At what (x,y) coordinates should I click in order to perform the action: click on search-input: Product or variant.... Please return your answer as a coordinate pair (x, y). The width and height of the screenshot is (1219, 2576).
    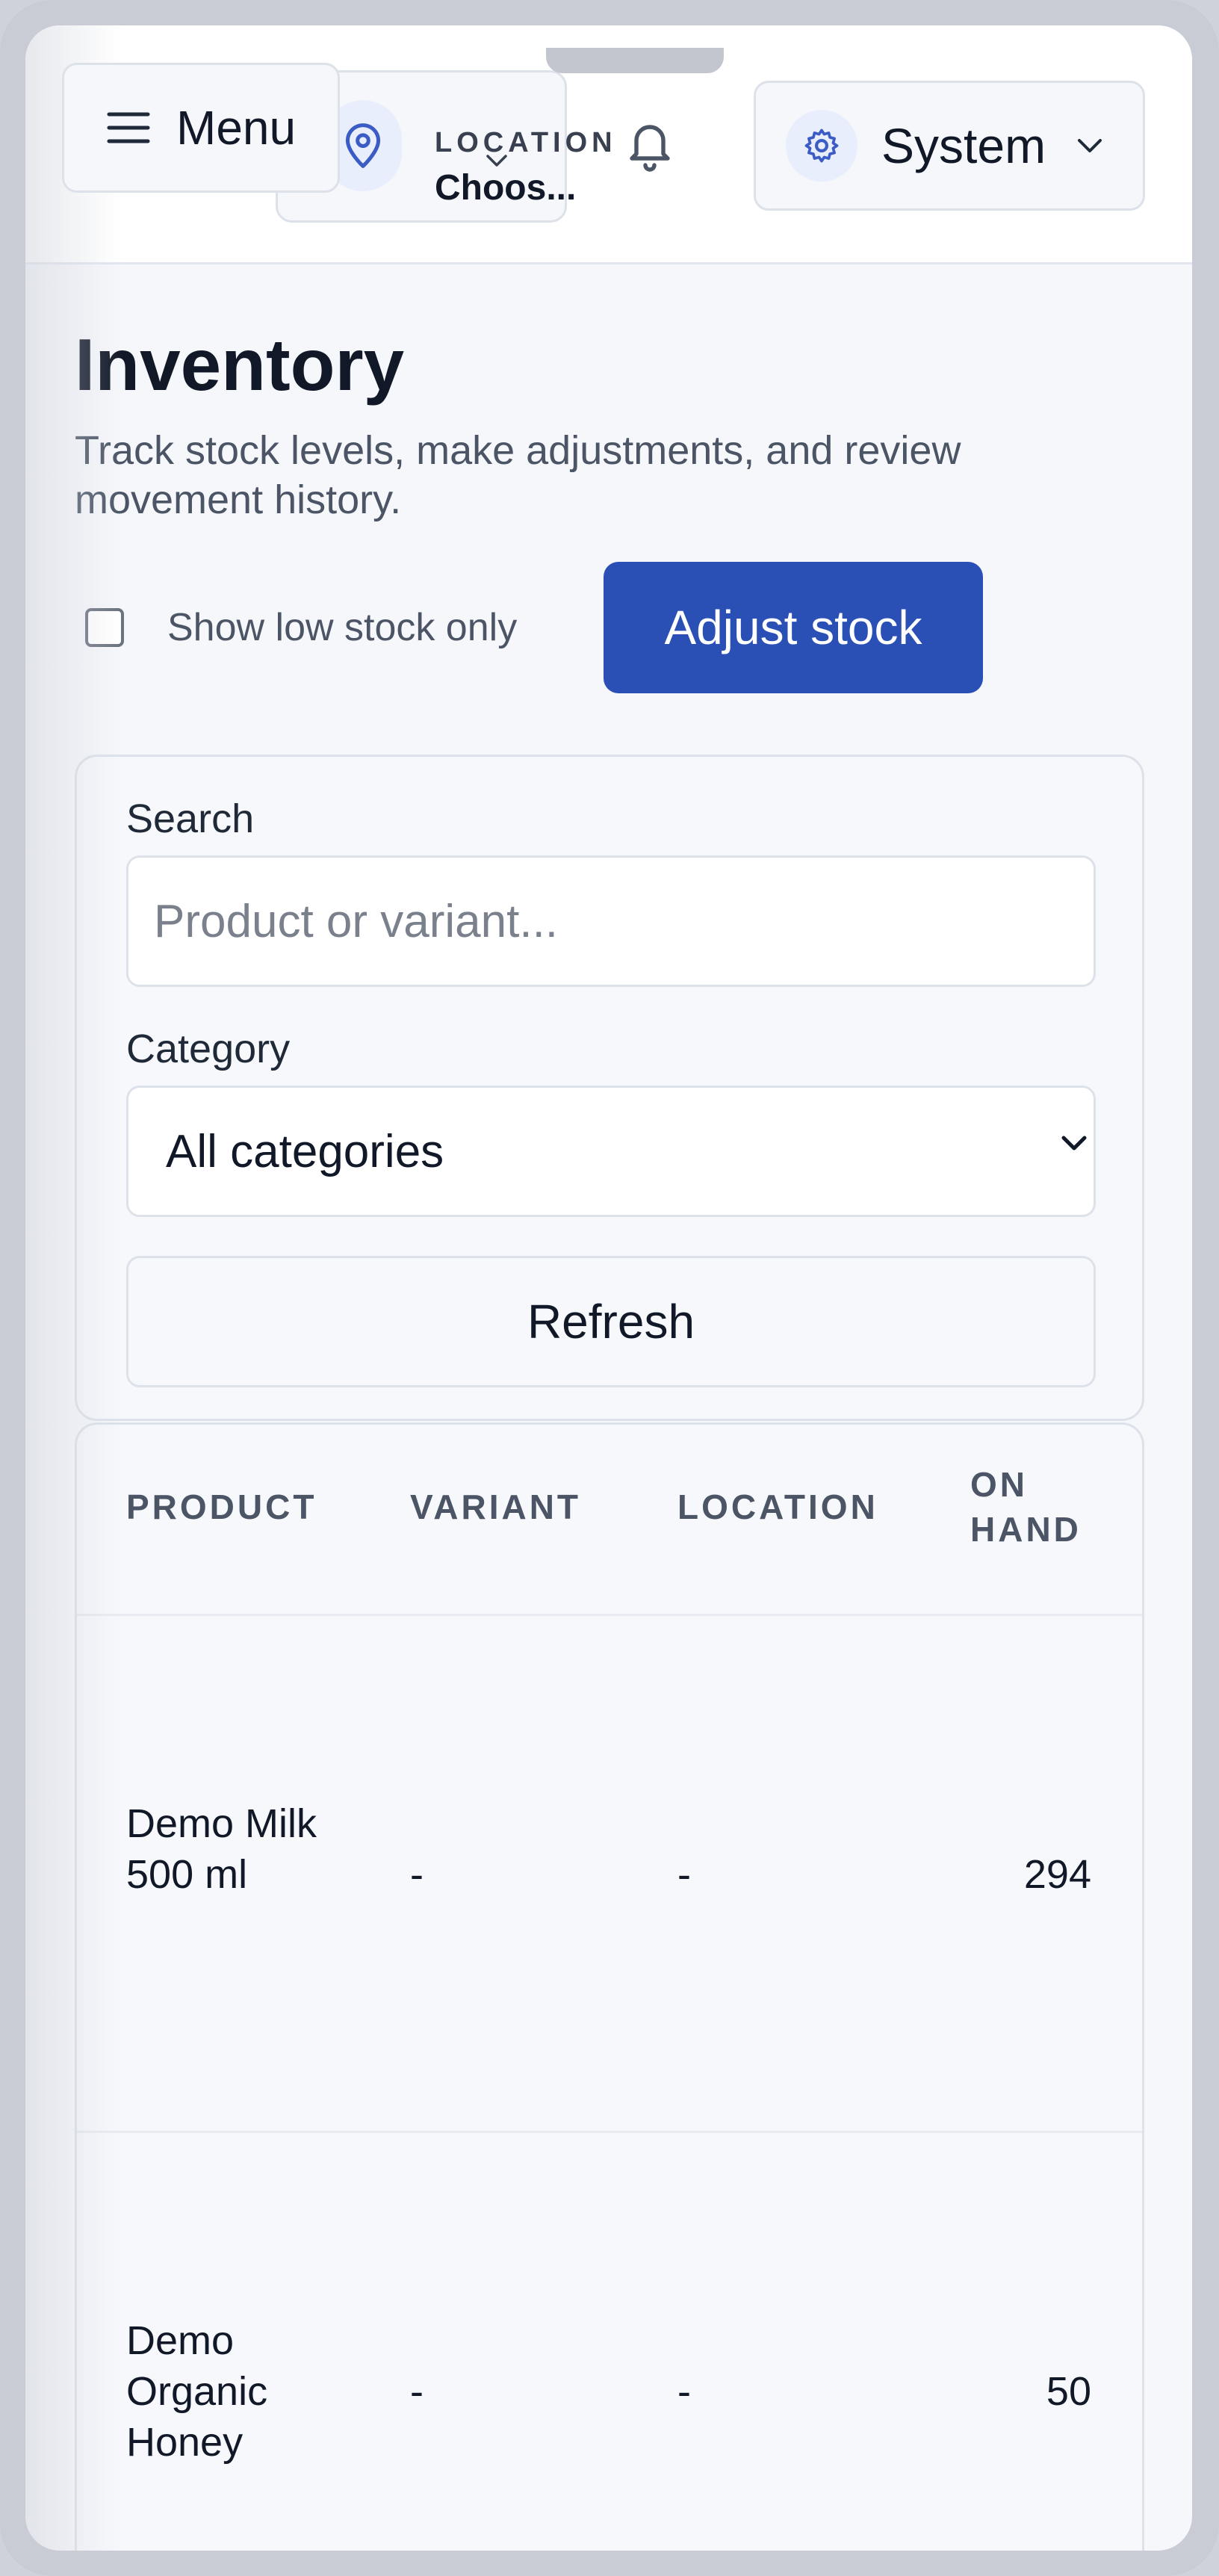
    Looking at the image, I should click on (611, 921).